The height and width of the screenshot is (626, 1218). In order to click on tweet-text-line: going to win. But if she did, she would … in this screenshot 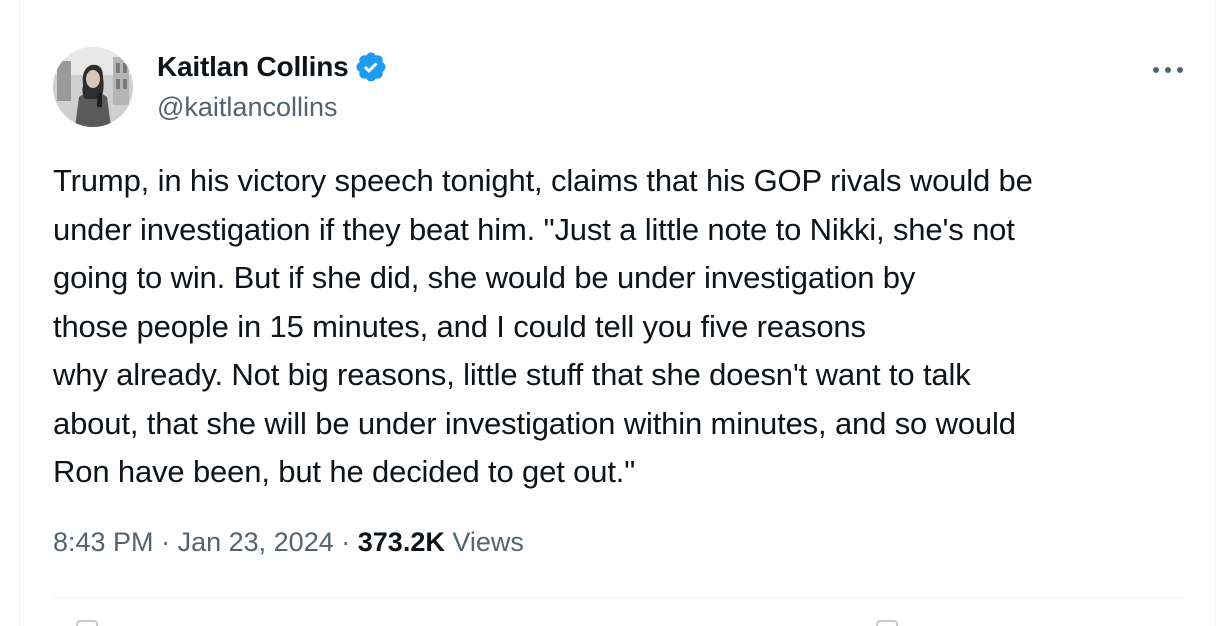, I will do `click(484, 277)`.